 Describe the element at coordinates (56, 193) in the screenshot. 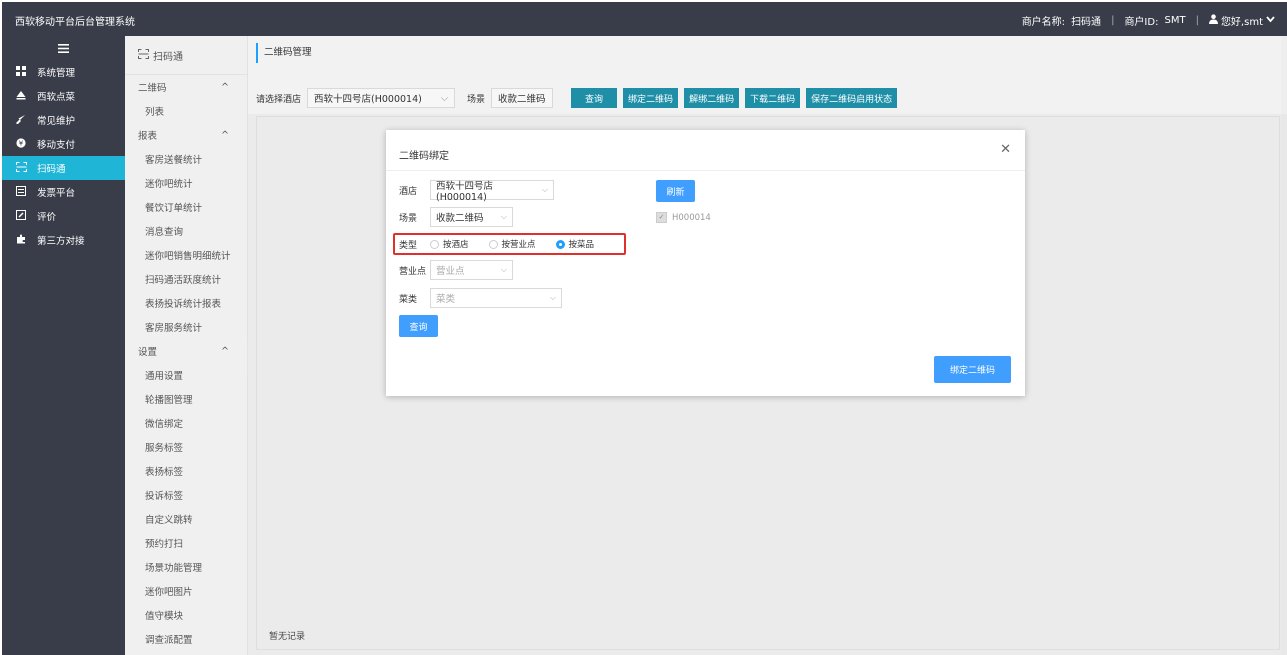

I see `sidebar-item-label: 发票平台` at that location.